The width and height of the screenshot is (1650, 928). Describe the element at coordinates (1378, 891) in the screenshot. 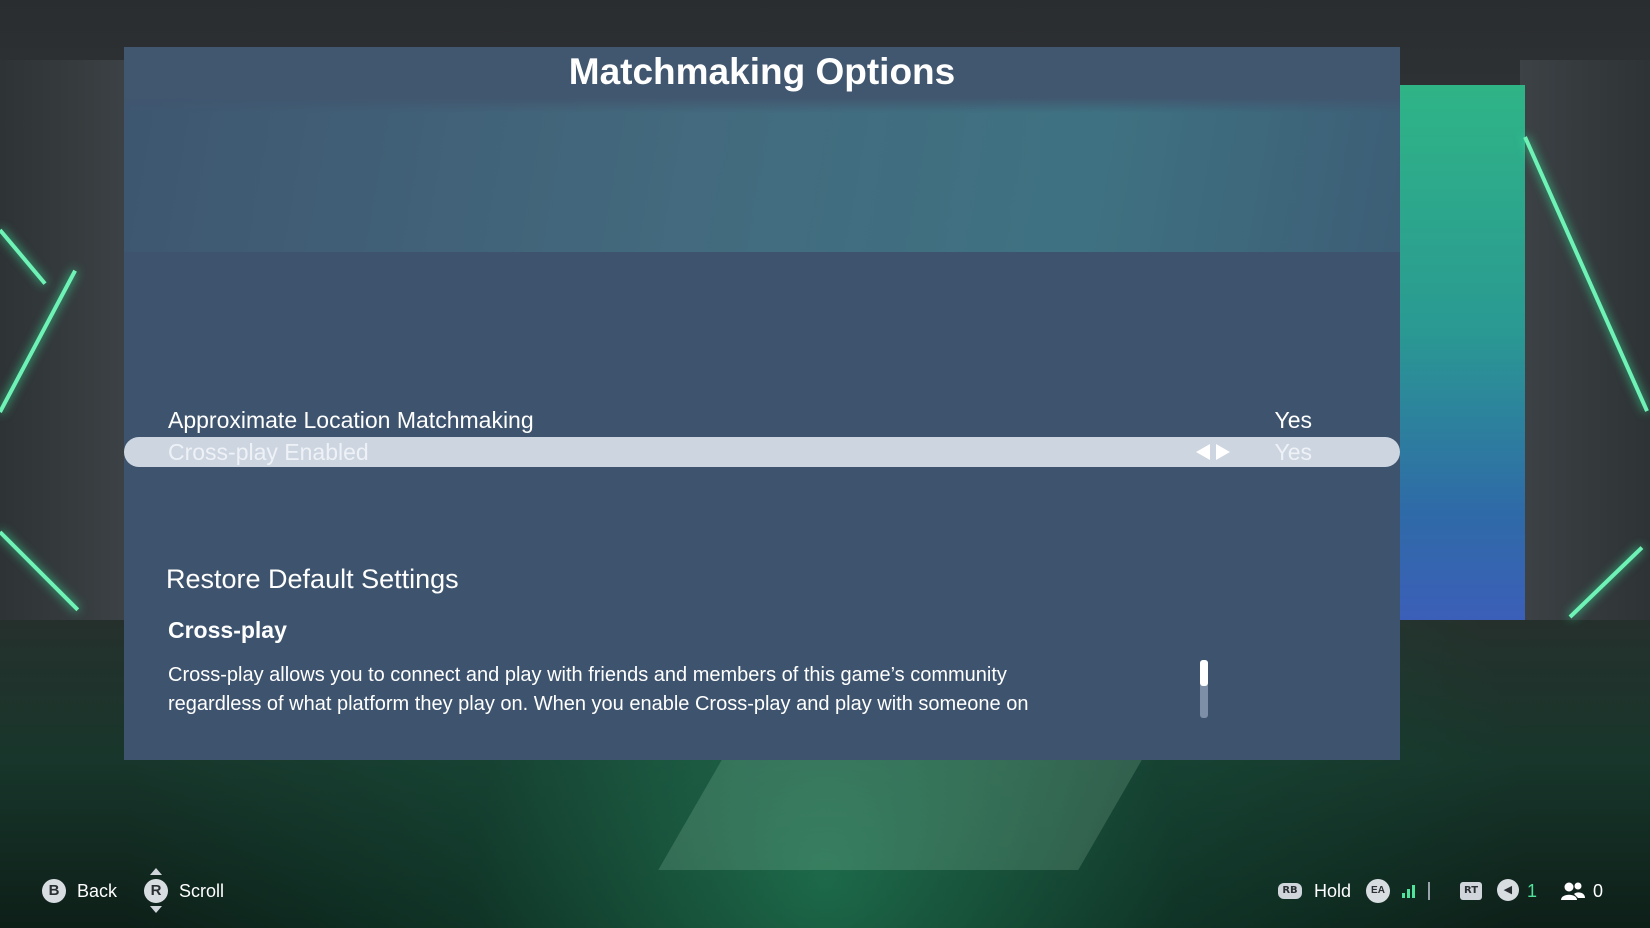

I see `ea-logo-icon: EA` at that location.